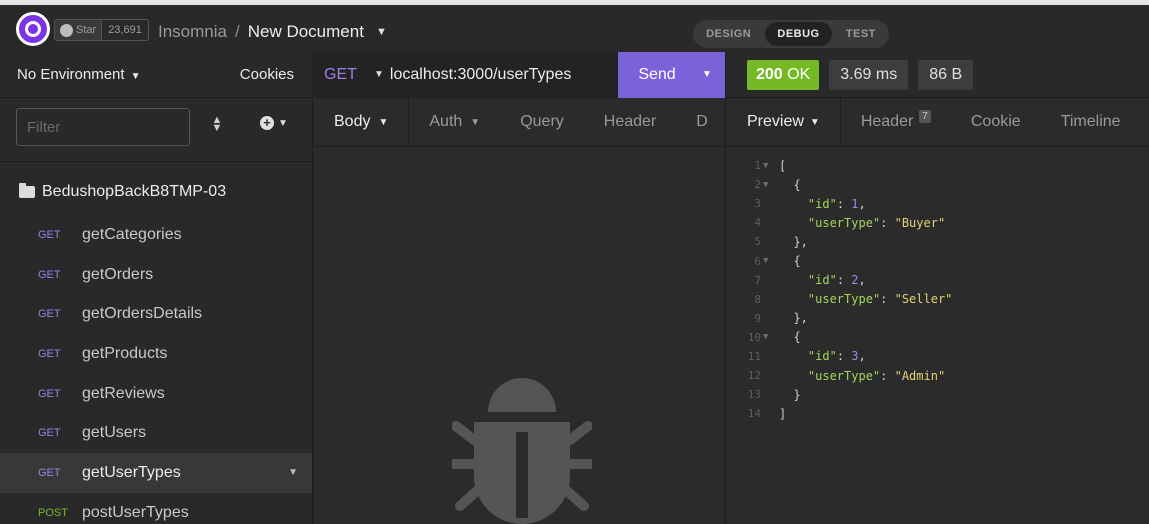 Image resolution: width=1149 pixels, height=524 pixels. Describe the element at coordinates (757, 242) in the screenshot. I see `line-number: 5` at that location.